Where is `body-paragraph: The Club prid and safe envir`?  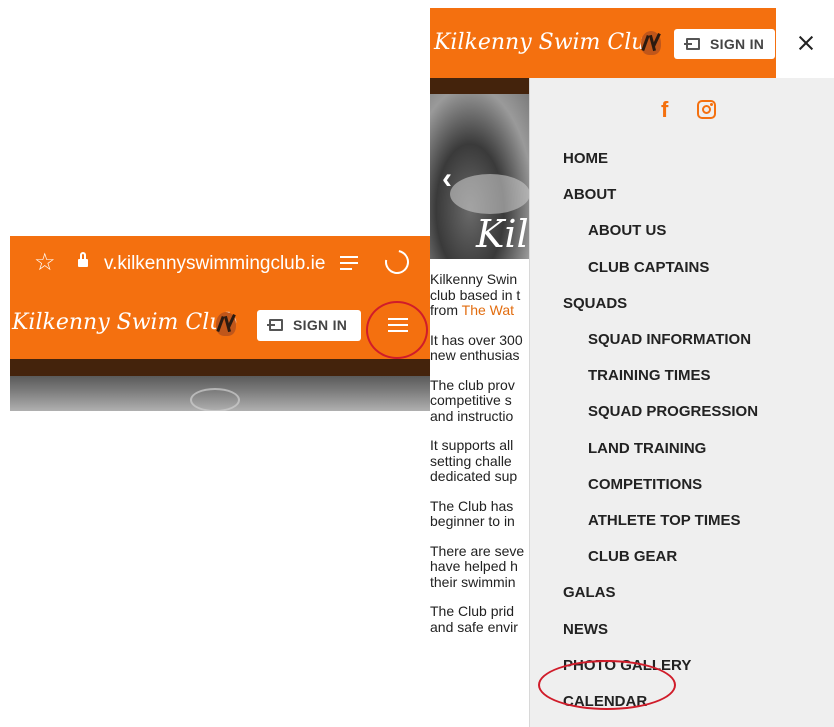
body-paragraph: The Club prid and safe envir is located at coordinates (480, 619).